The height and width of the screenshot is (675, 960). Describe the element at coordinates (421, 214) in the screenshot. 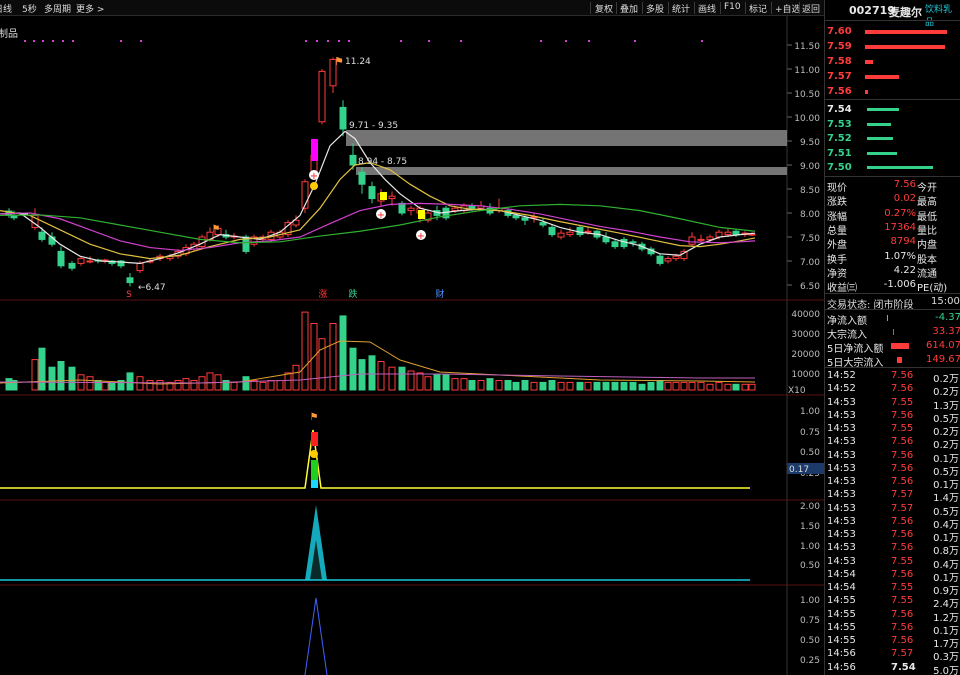

I see `signal-bar-yellow` at that location.